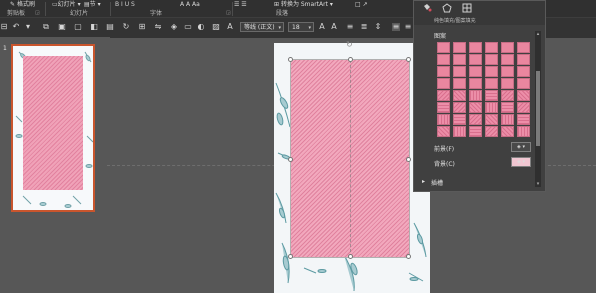 This screenshot has height=293, width=596. What do you see at coordinates (396, 27) in the screenshot?
I see `align-center-icon: ≡` at bounding box center [396, 27].